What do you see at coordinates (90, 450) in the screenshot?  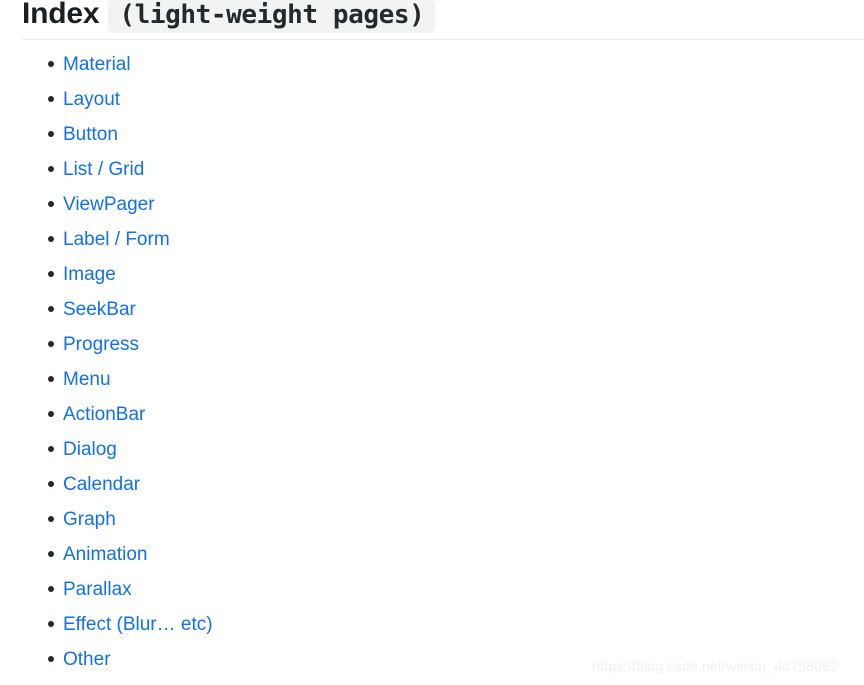 I see `index-link-dialog: Dialog` at bounding box center [90, 450].